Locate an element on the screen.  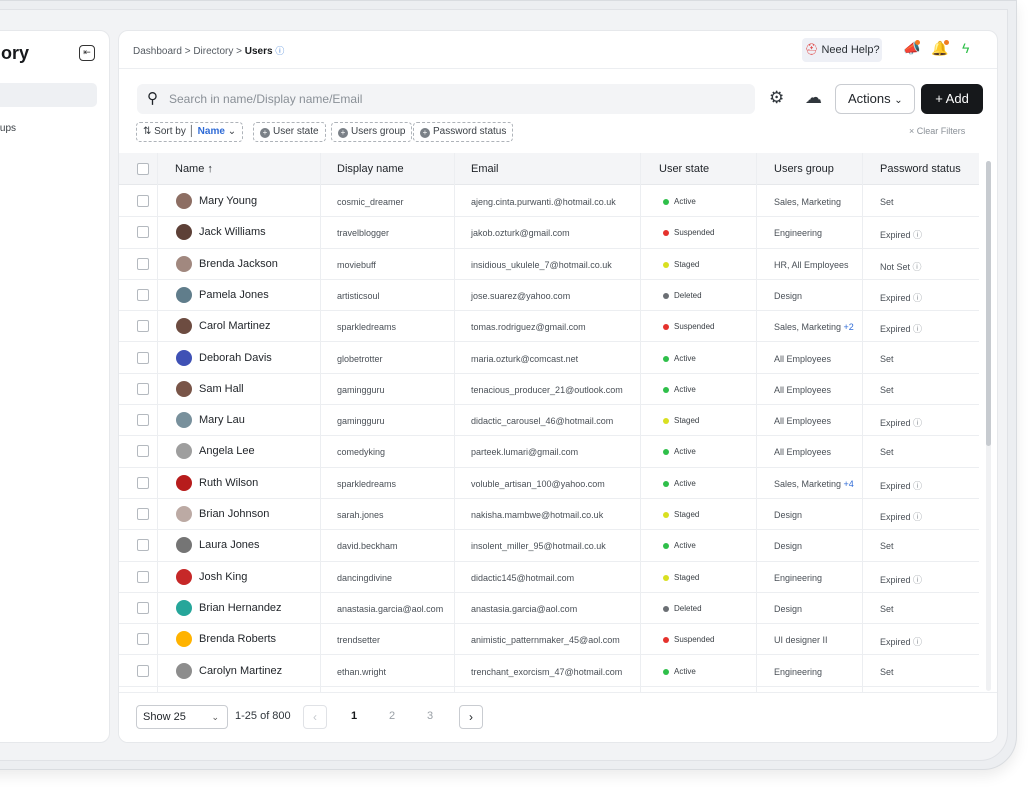
user-name: Pamela Jones is located at coordinates (234, 295).